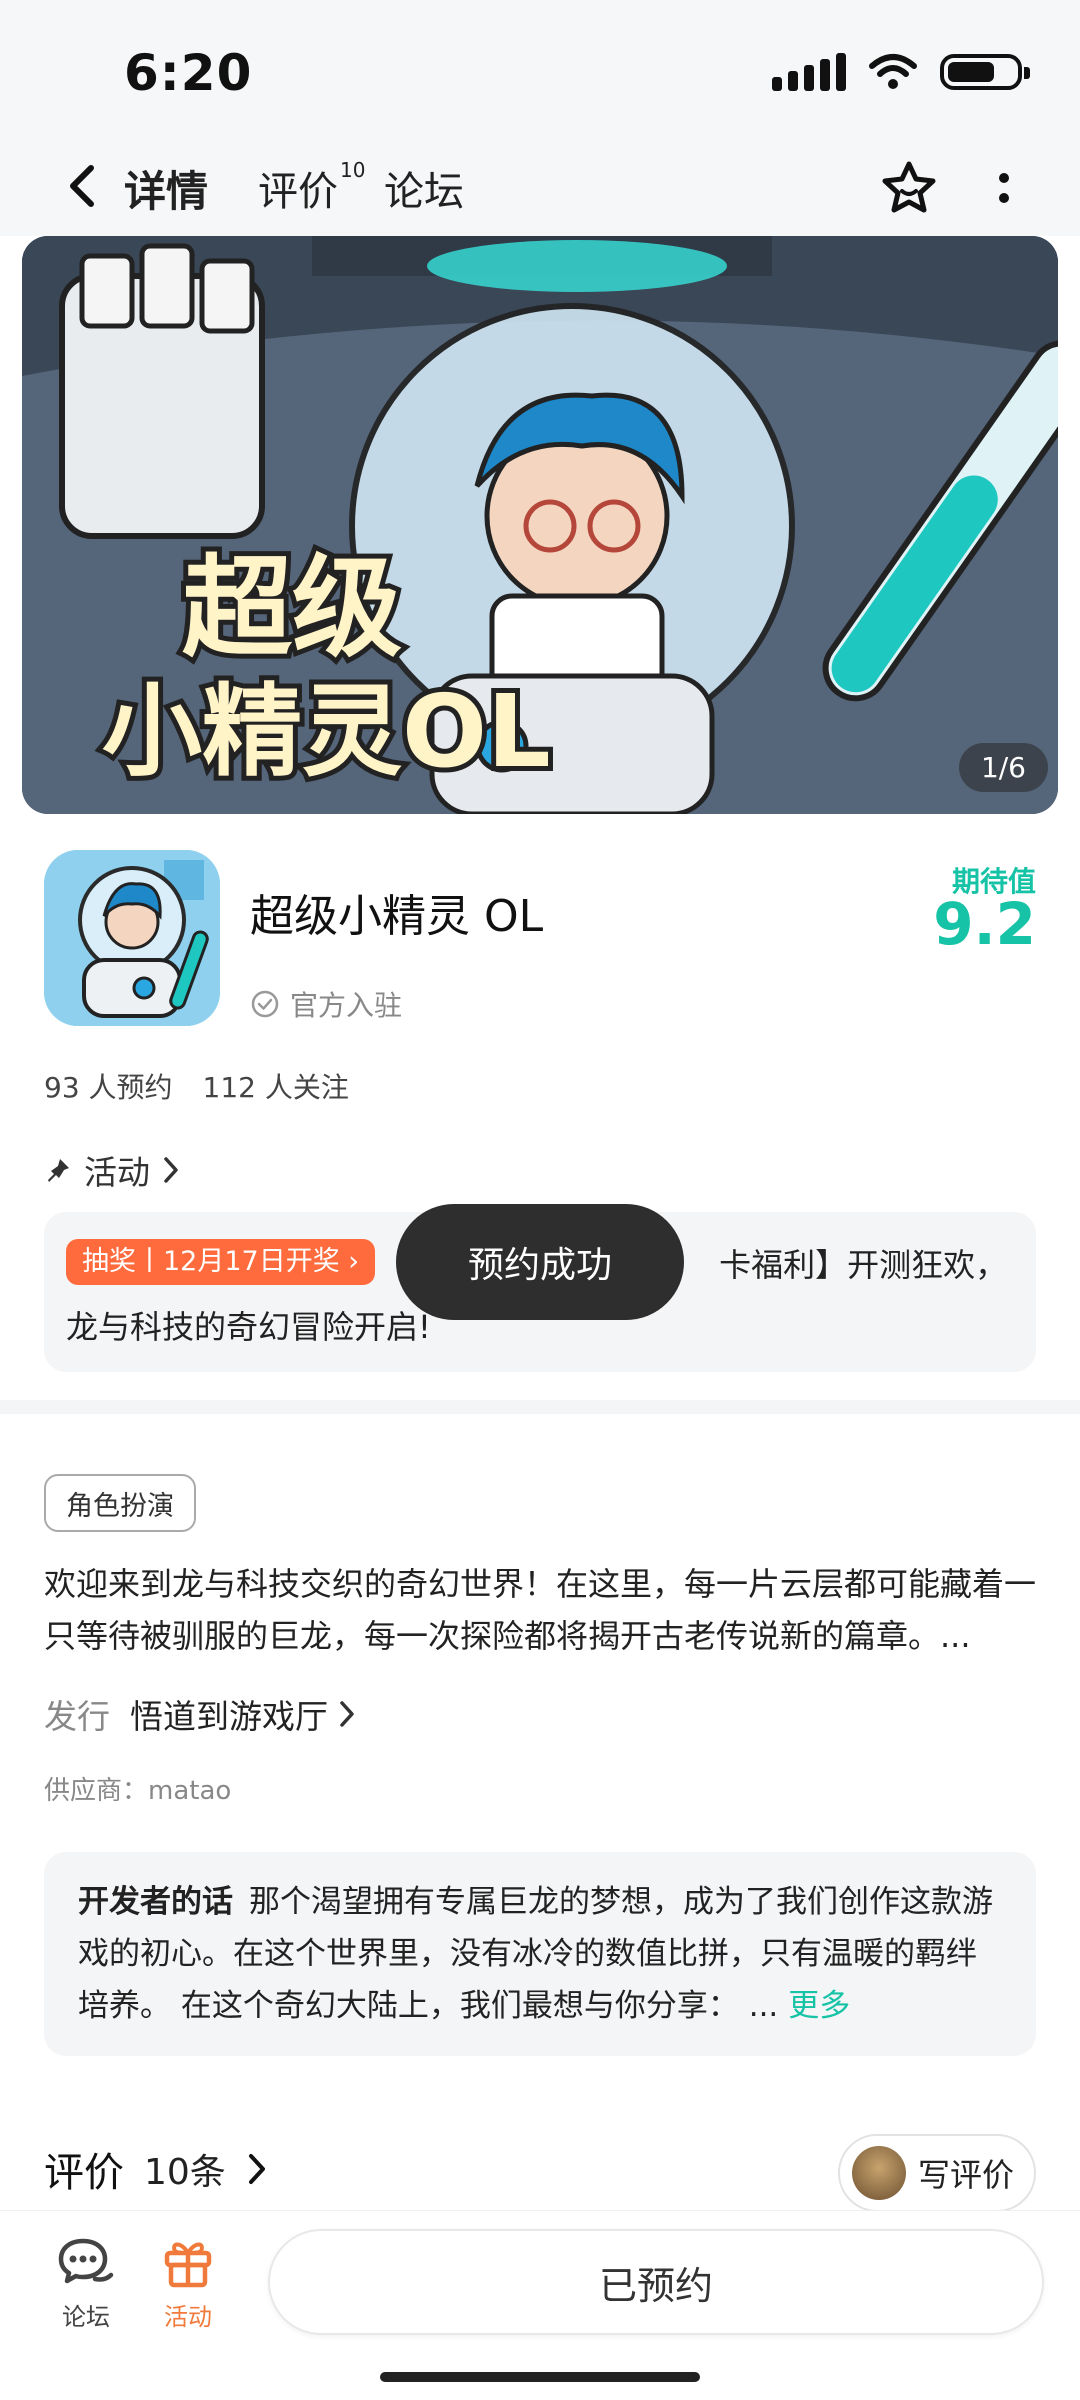 This screenshot has width=1080, height=2400. I want to click on reviews-count: 10条, so click(185, 2172).